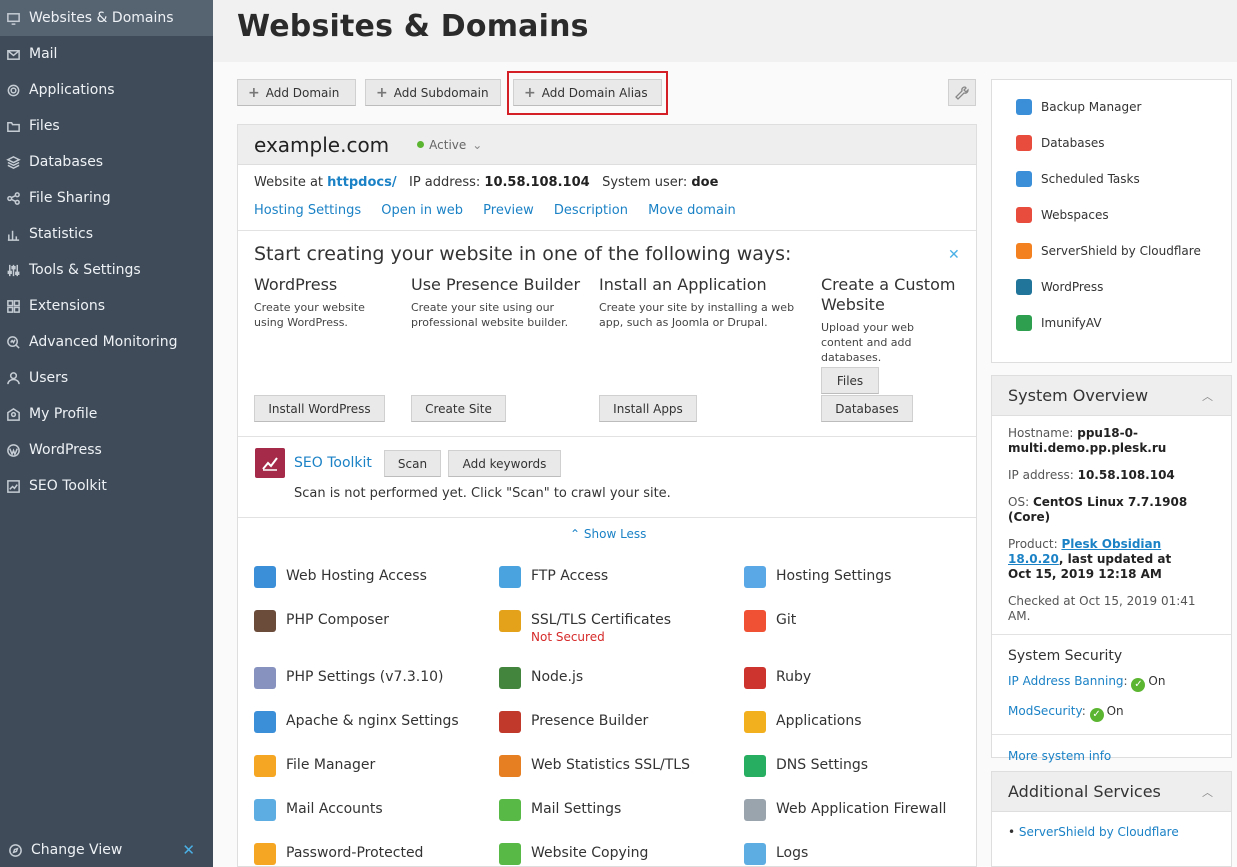  What do you see at coordinates (755, 678) in the screenshot?
I see `ruby-icon` at bounding box center [755, 678].